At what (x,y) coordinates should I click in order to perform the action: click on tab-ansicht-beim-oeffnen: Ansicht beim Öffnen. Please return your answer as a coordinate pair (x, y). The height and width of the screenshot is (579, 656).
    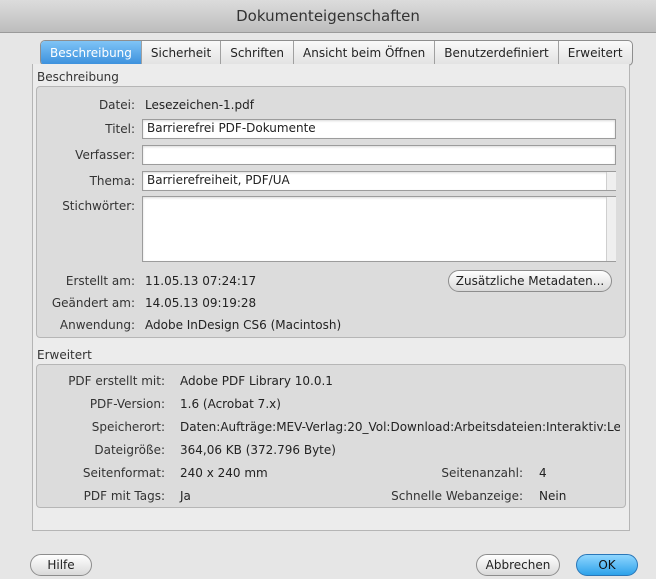
    Looking at the image, I should click on (365, 53).